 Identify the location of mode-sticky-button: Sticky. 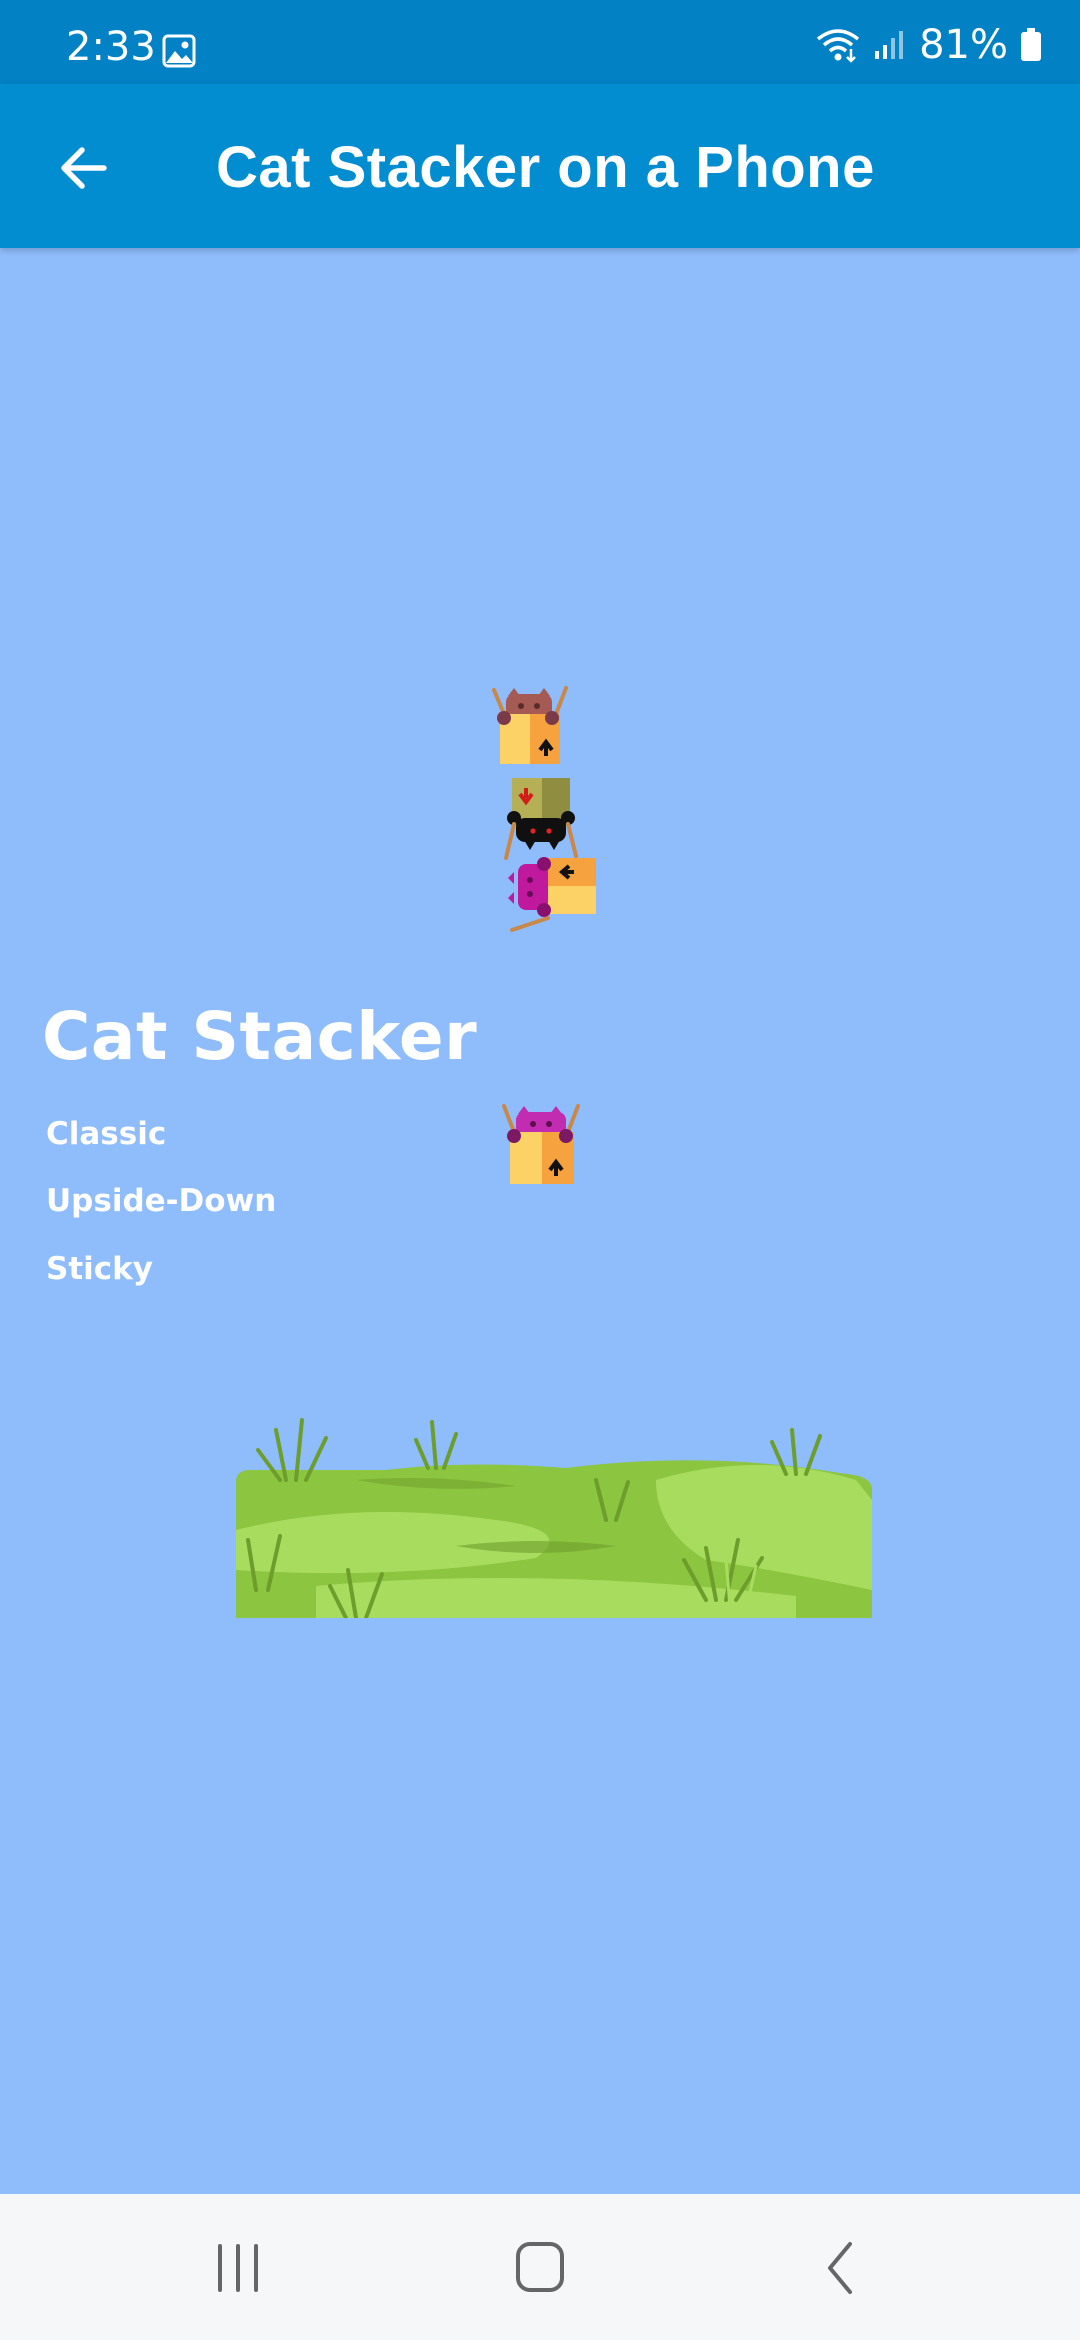
(99, 1269).